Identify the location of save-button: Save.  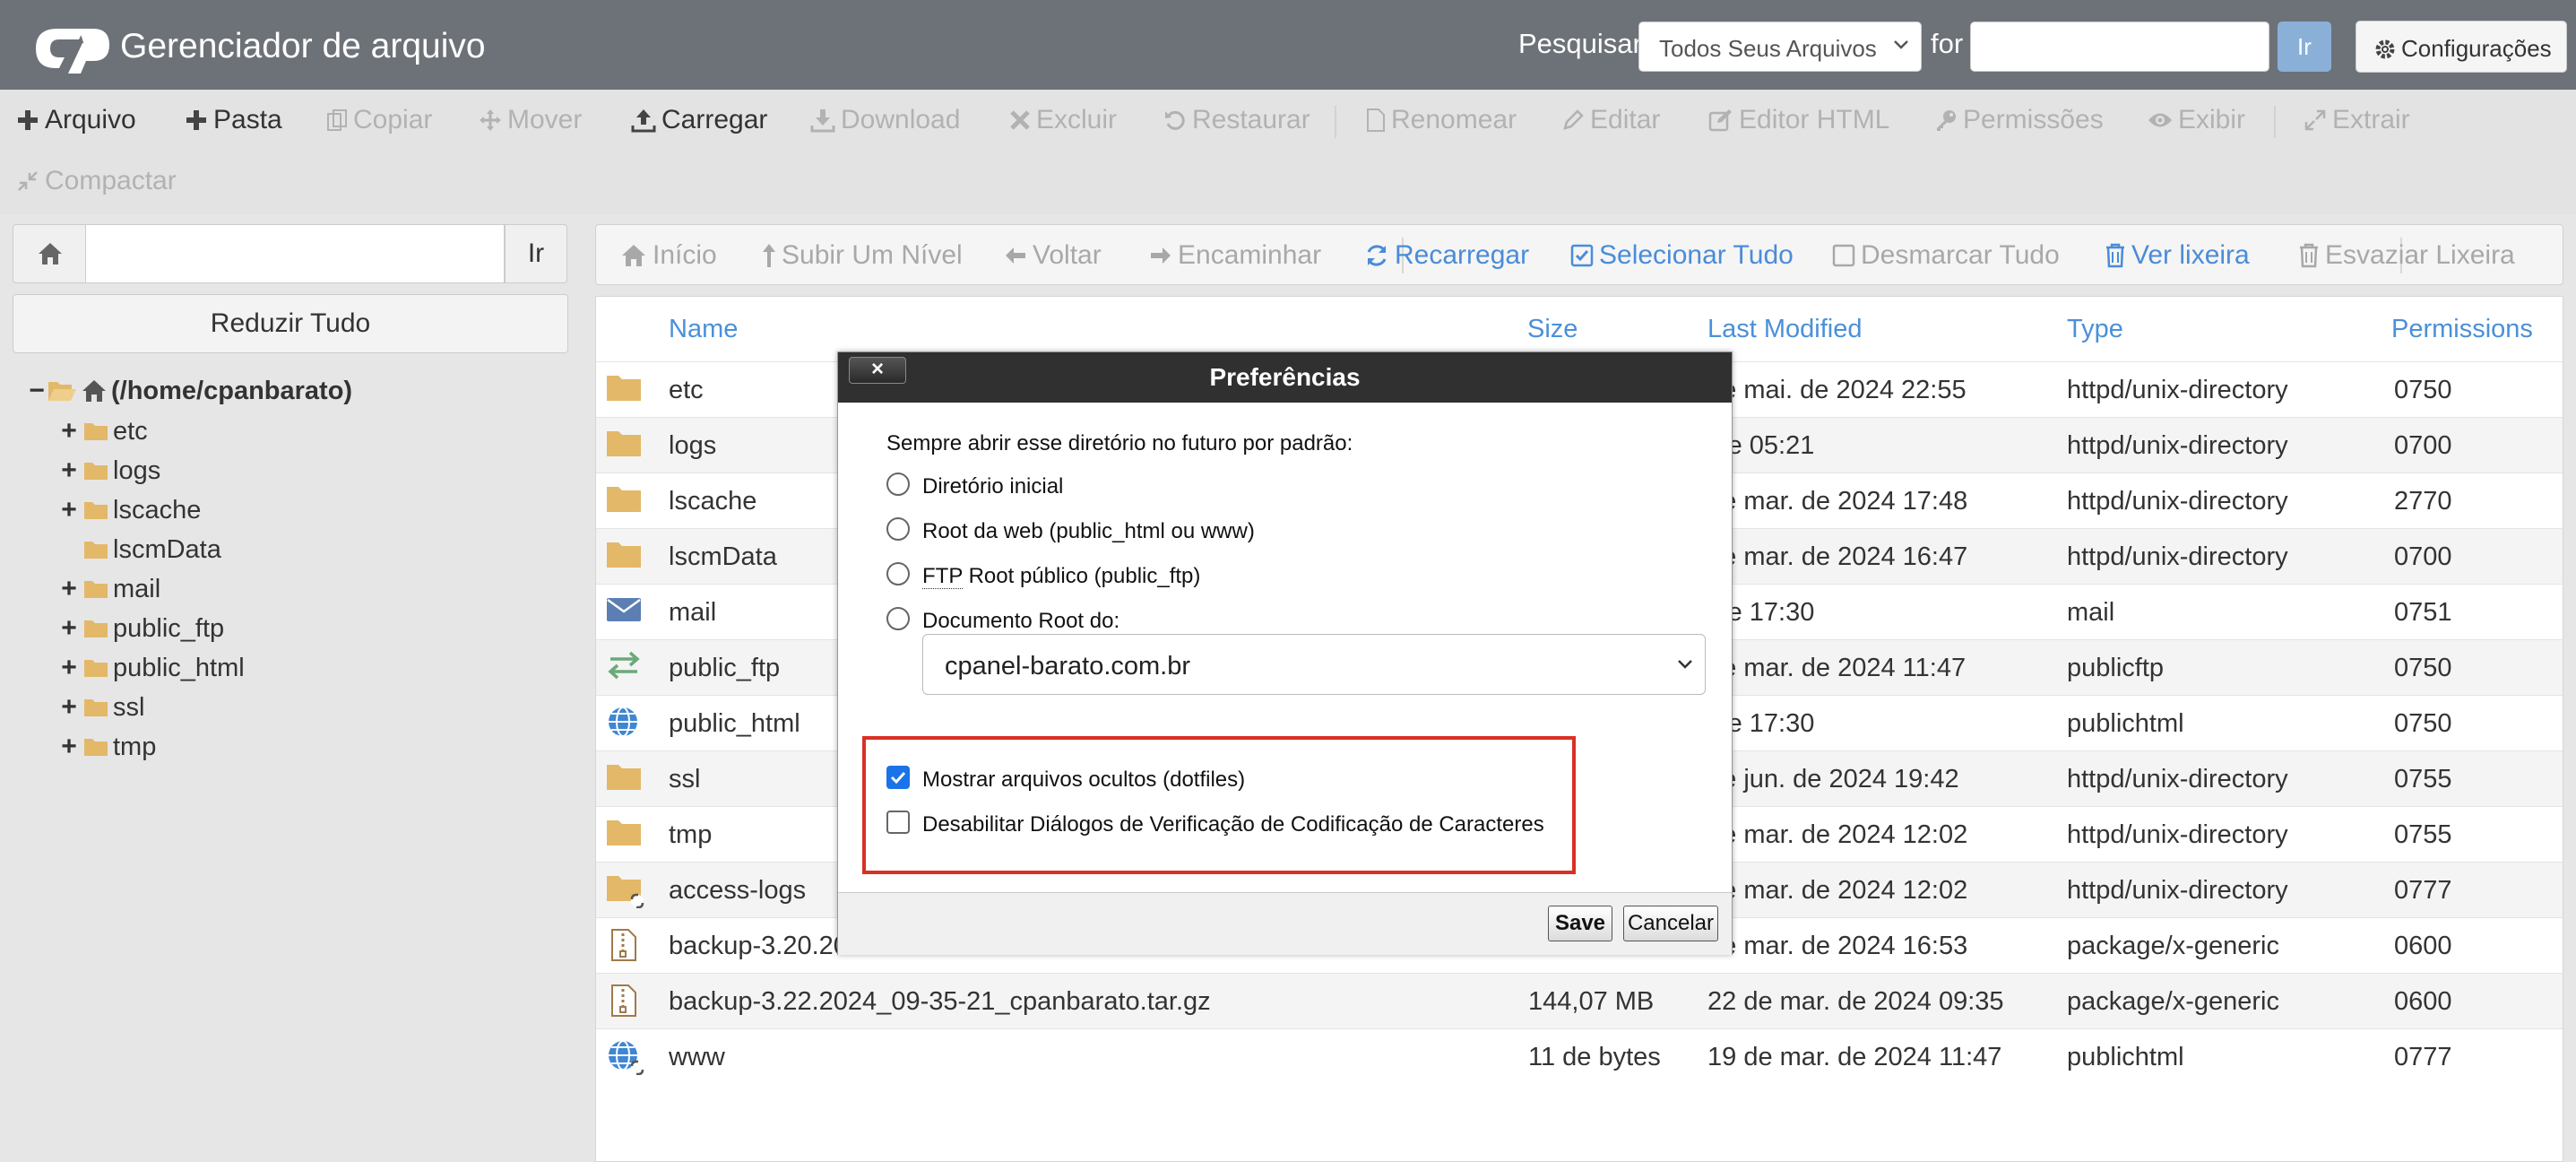
(1580, 923).